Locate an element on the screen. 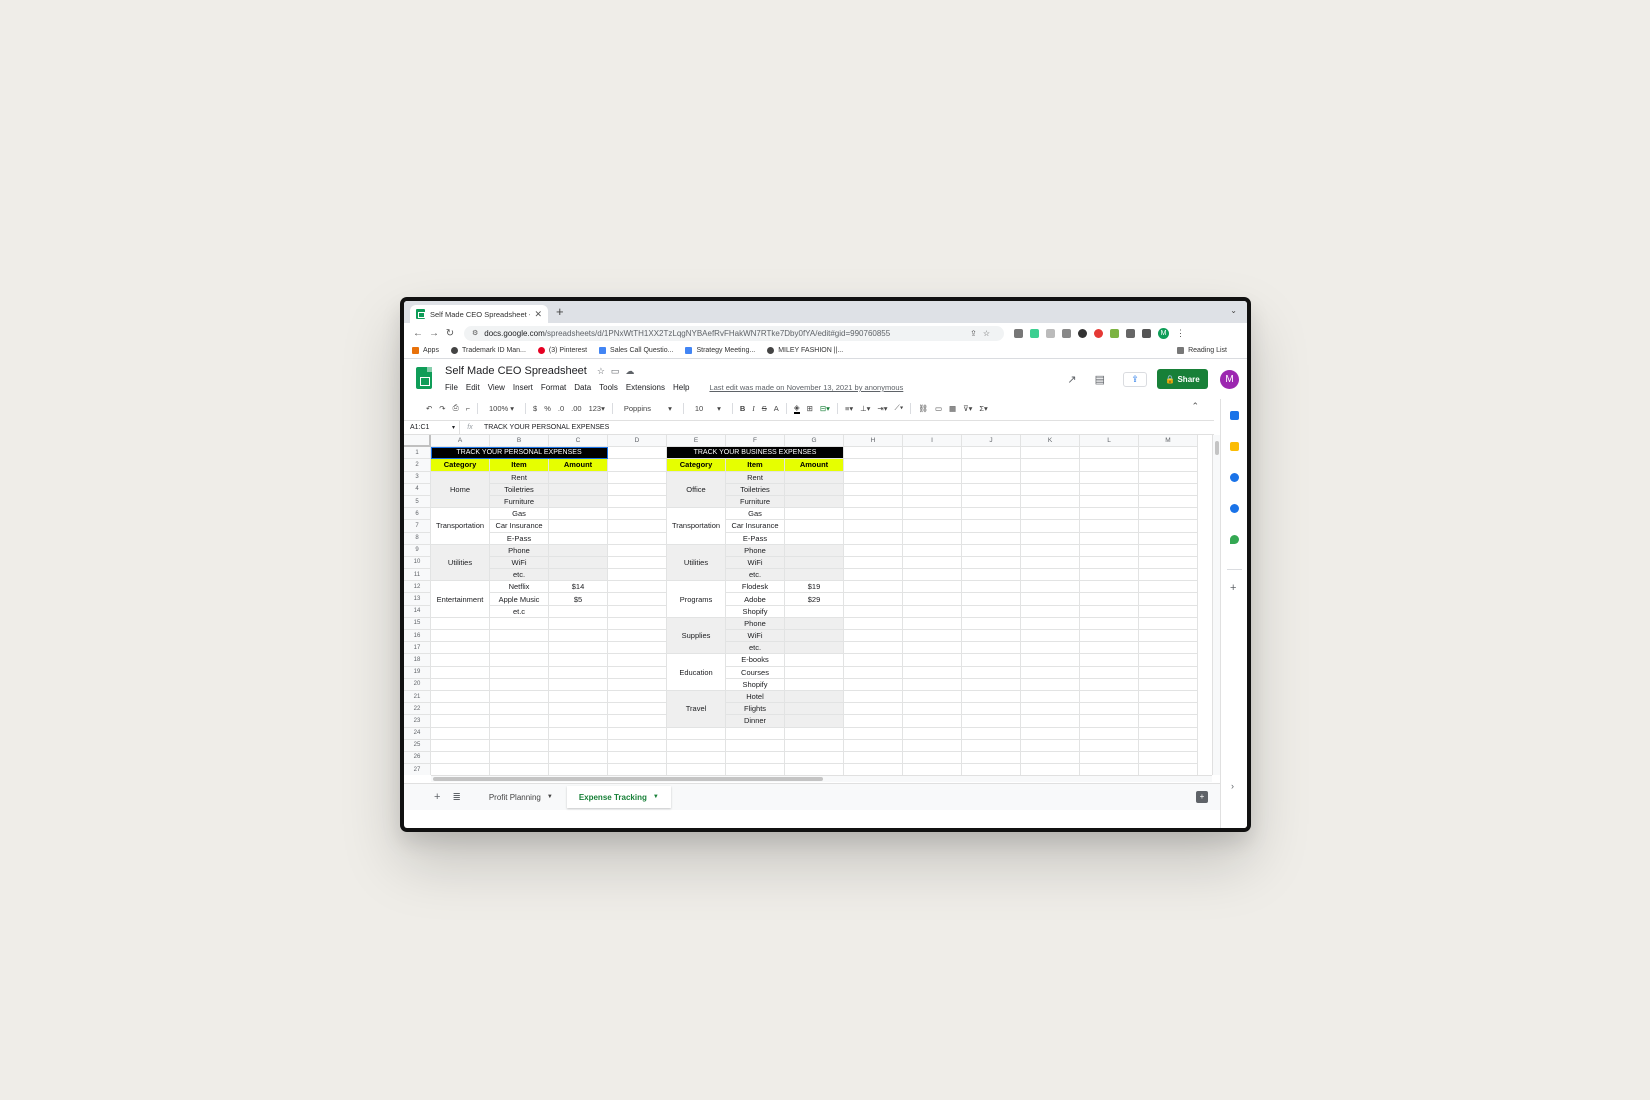 Image resolution: width=1650 pixels, height=1100 pixels. item-cell: Rent is located at coordinates (519, 477).